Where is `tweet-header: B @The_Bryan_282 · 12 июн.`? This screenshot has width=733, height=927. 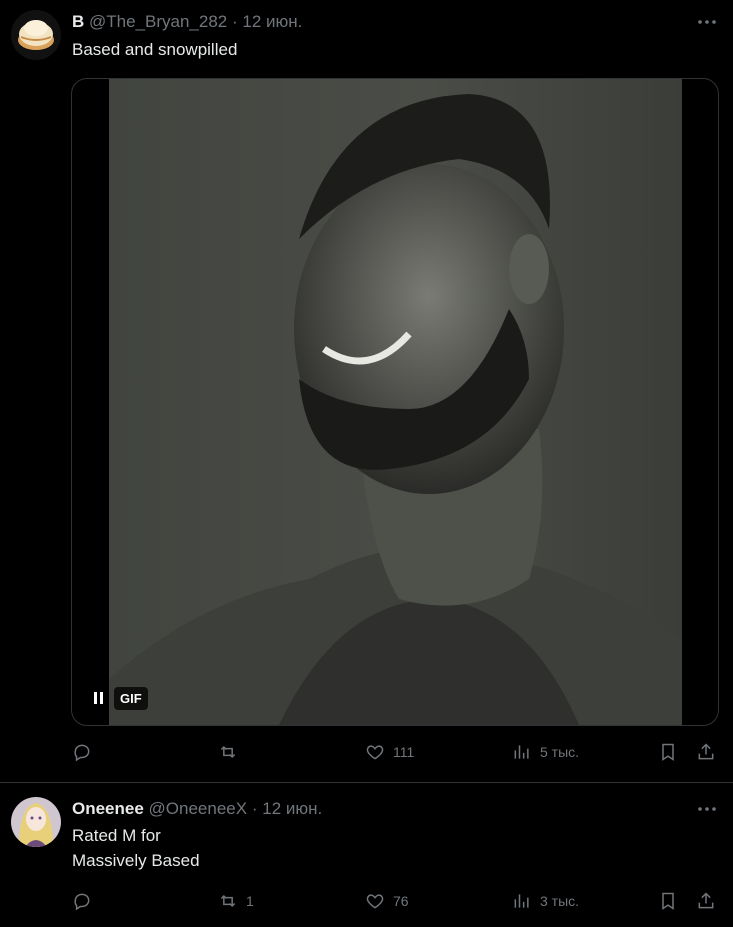 tweet-header: B @The_Bryan_282 · 12 июн. is located at coordinates (187, 22).